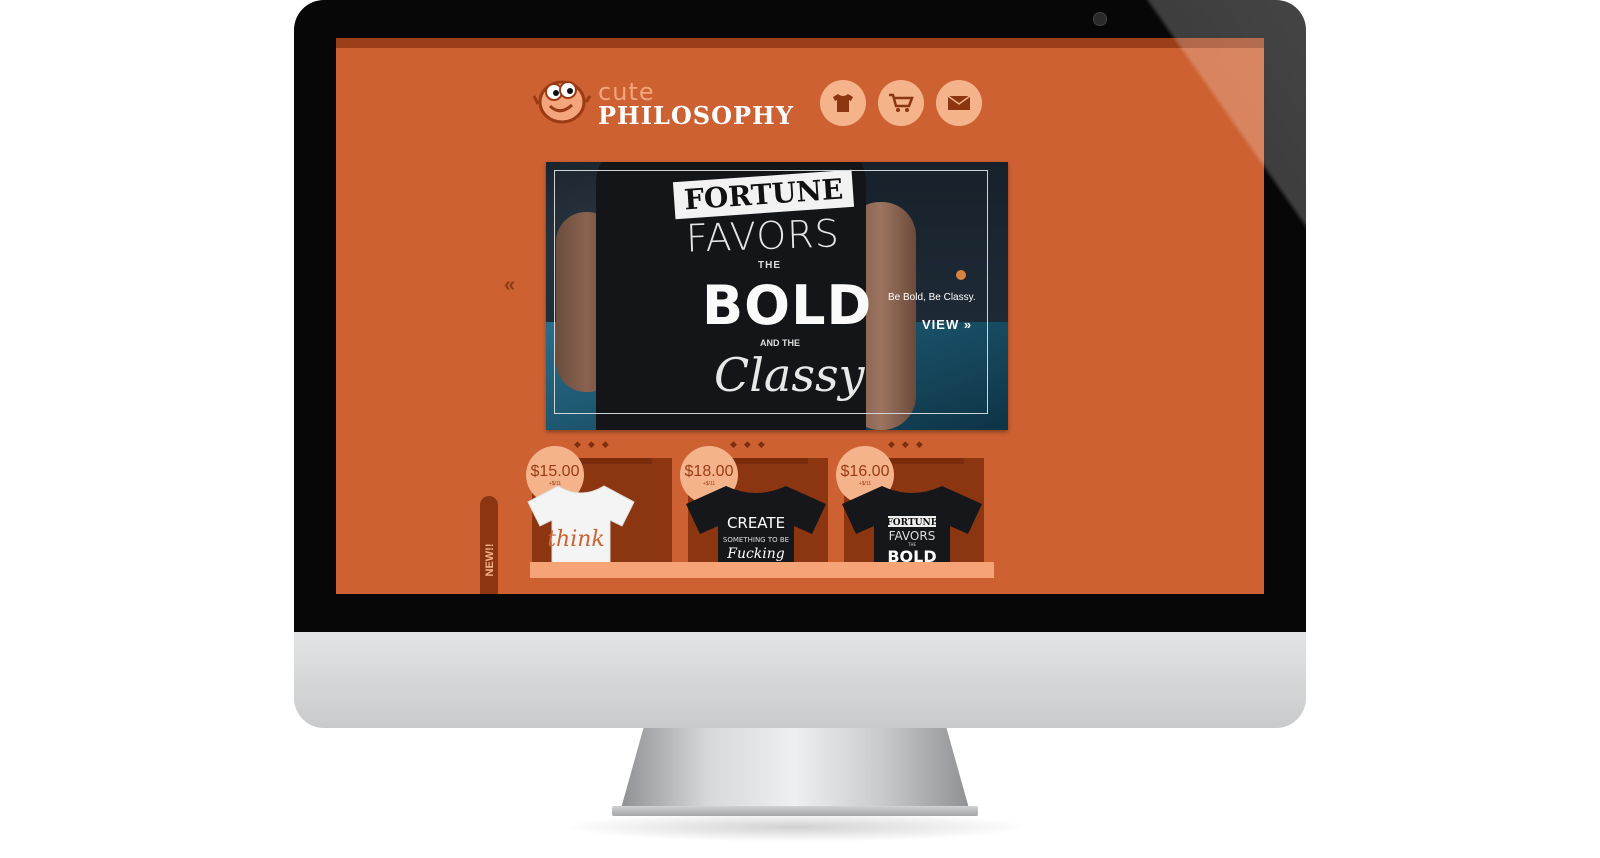 The width and height of the screenshot is (1600, 858). Describe the element at coordinates (762, 570) in the screenshot. I see `product-shelf-strip` at that location.